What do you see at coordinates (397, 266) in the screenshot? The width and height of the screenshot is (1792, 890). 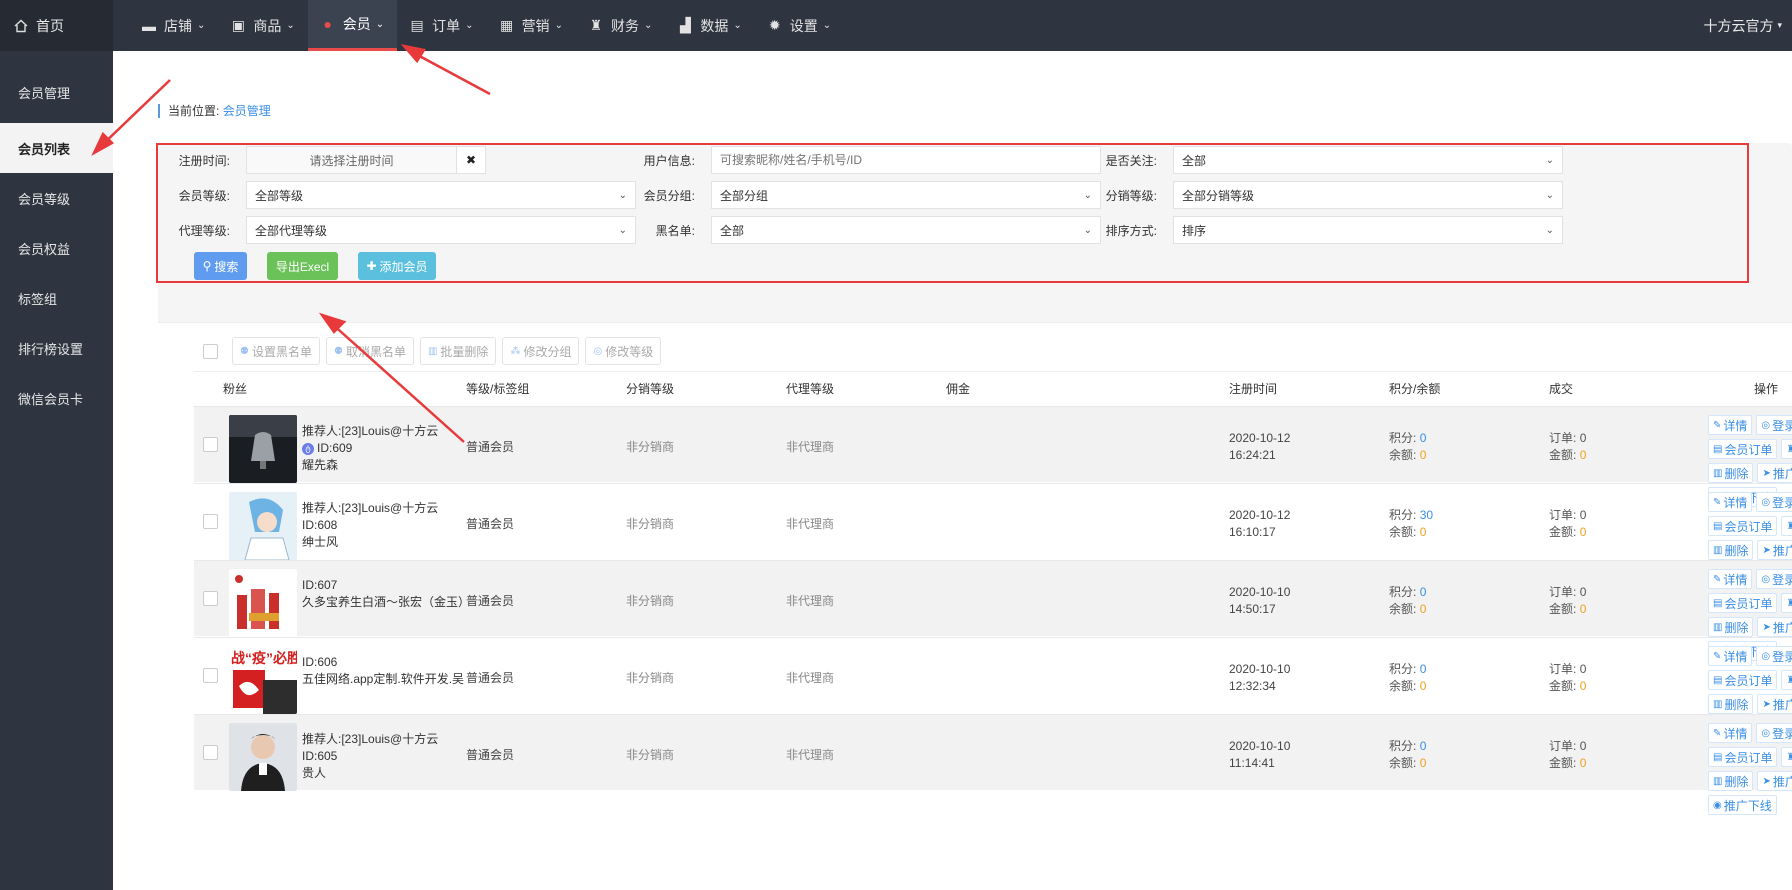 I see `add-member-button: ✚ 添加会员` at bounding box center [397, 266].